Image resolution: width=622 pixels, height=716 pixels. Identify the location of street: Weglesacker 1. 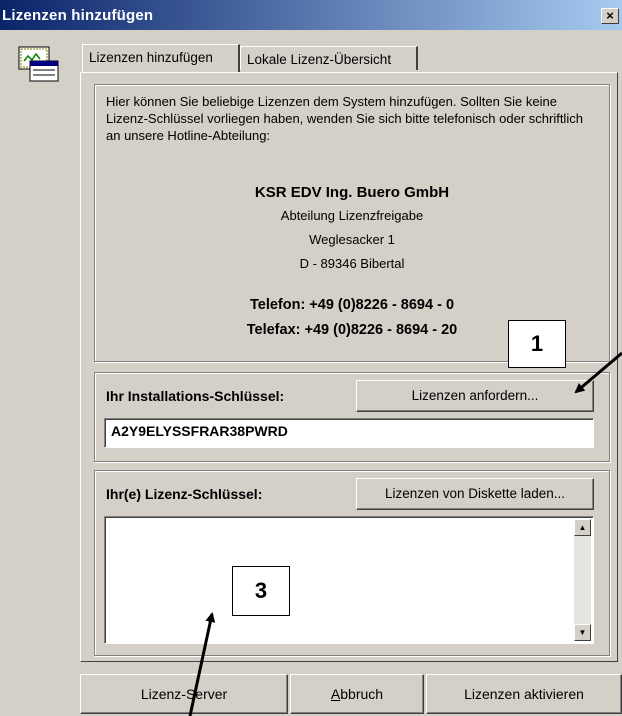
(352, 239).